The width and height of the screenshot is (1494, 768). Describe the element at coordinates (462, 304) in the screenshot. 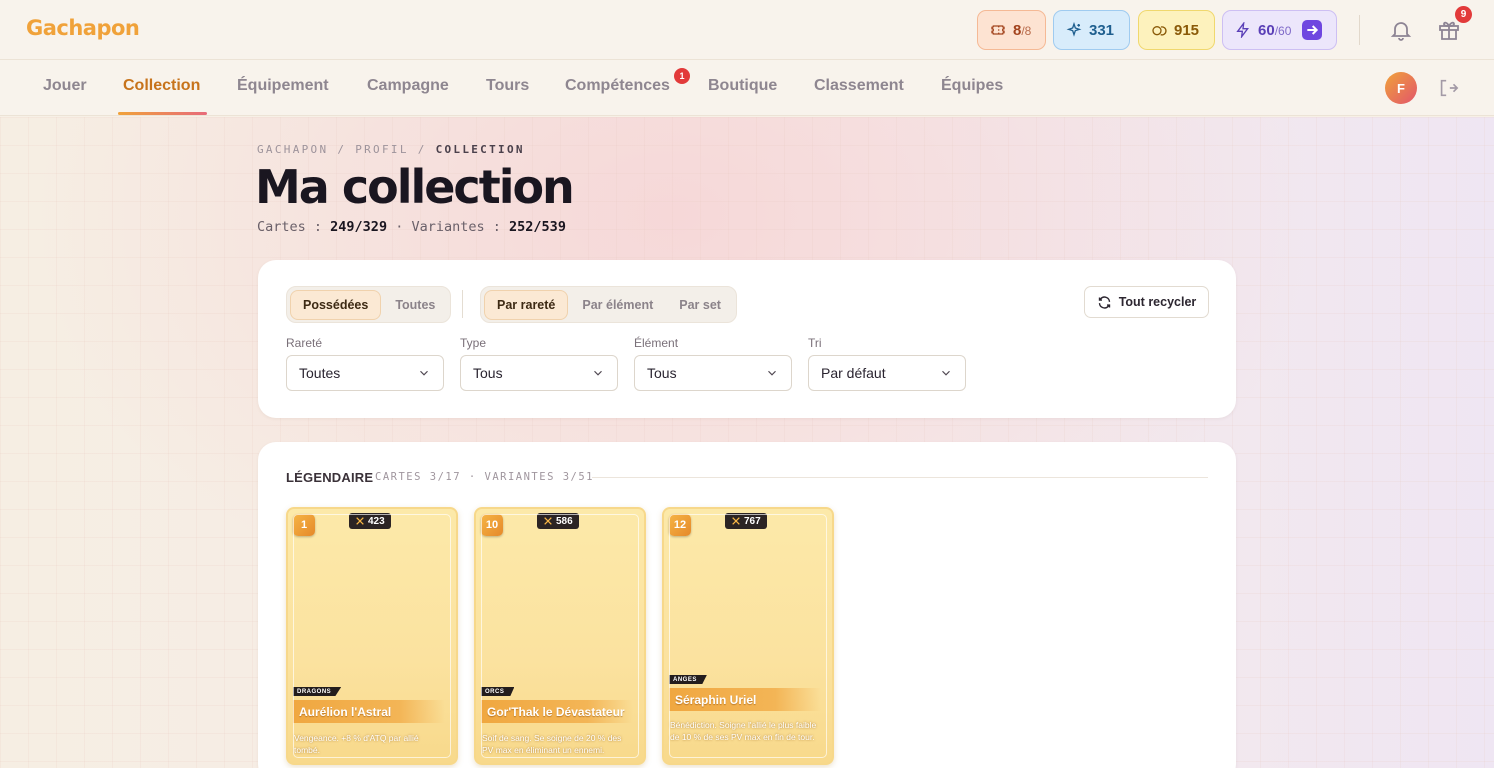

I see `filter-divider` at that location.